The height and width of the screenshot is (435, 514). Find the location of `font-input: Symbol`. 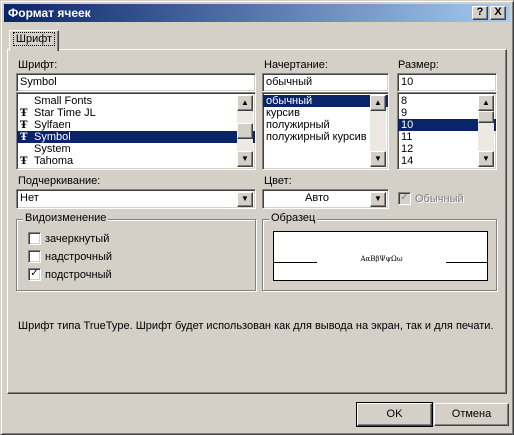

font-input: Symbol is located at coordinates (136, 82).